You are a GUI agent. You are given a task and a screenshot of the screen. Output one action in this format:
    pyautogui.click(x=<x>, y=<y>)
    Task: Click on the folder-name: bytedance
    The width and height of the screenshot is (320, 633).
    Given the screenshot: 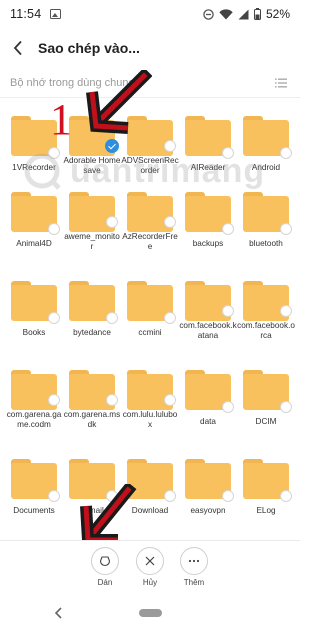 What is the action you would take?
    pyautogui.click(x=92, y=332)
    